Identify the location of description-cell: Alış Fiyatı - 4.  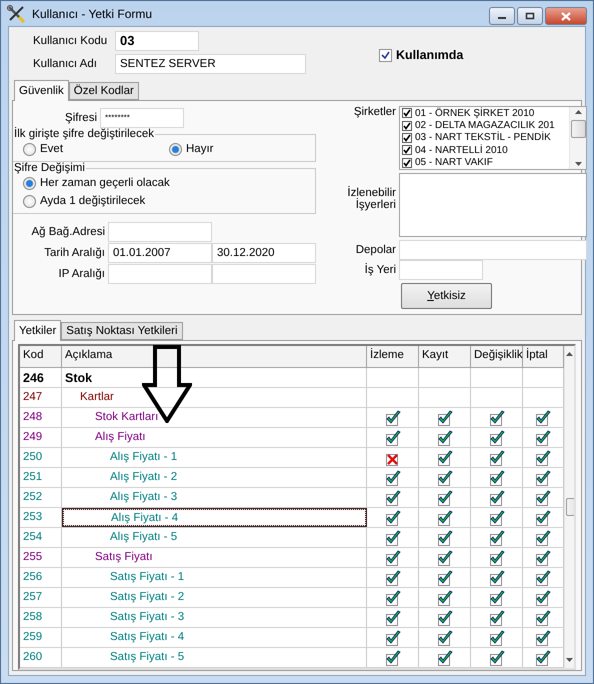
(214, 517).